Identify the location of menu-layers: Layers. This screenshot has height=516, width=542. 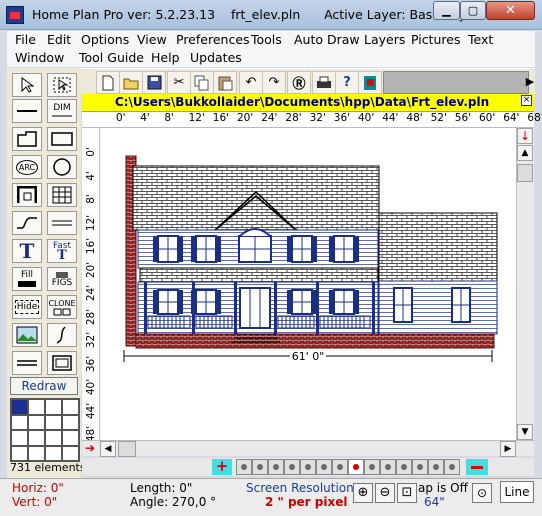
(384, 39).